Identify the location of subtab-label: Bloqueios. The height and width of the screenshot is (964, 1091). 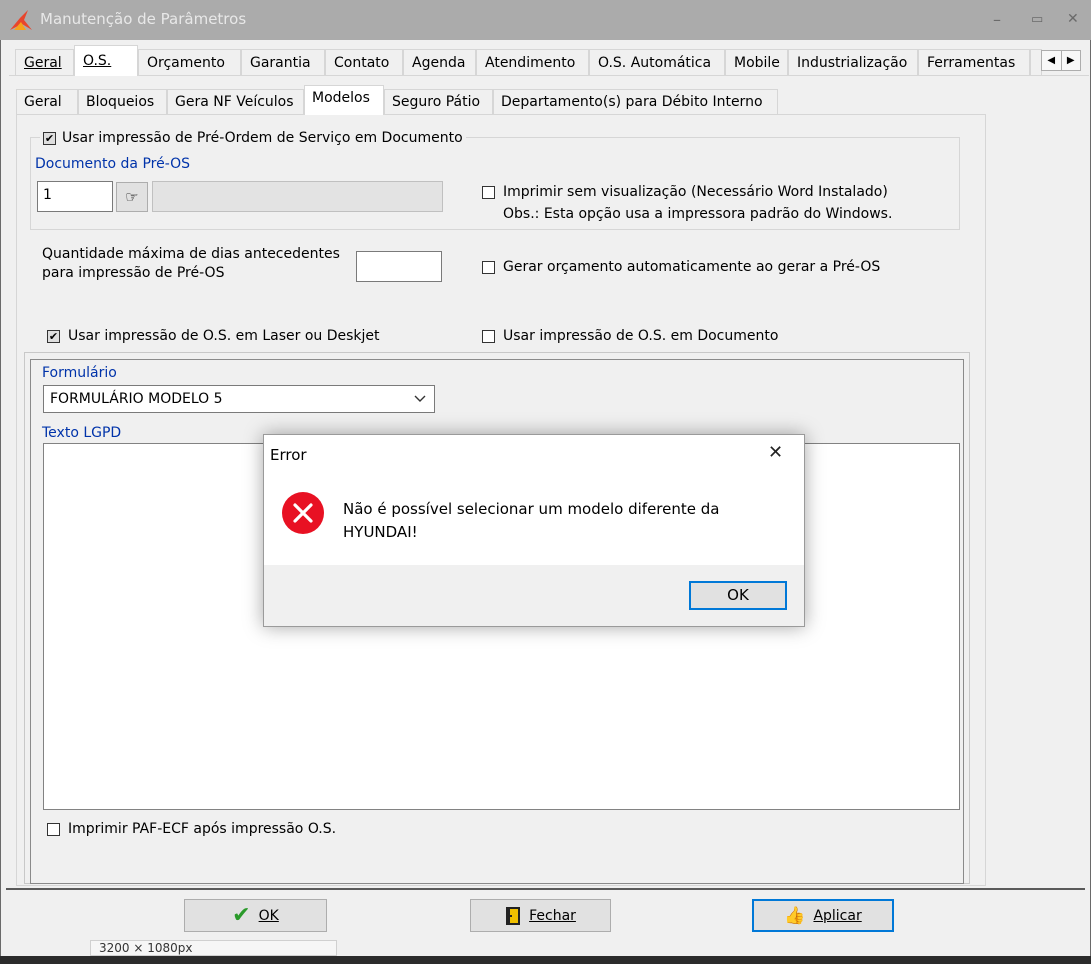
(120, 102).